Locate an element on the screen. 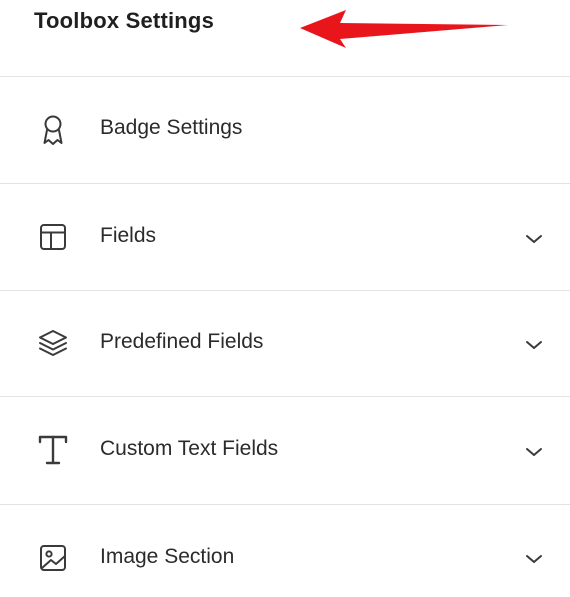 This screenshot has width=570, height=597. menu-item-label: Predefined Fields is located at coordinates (182, 341).